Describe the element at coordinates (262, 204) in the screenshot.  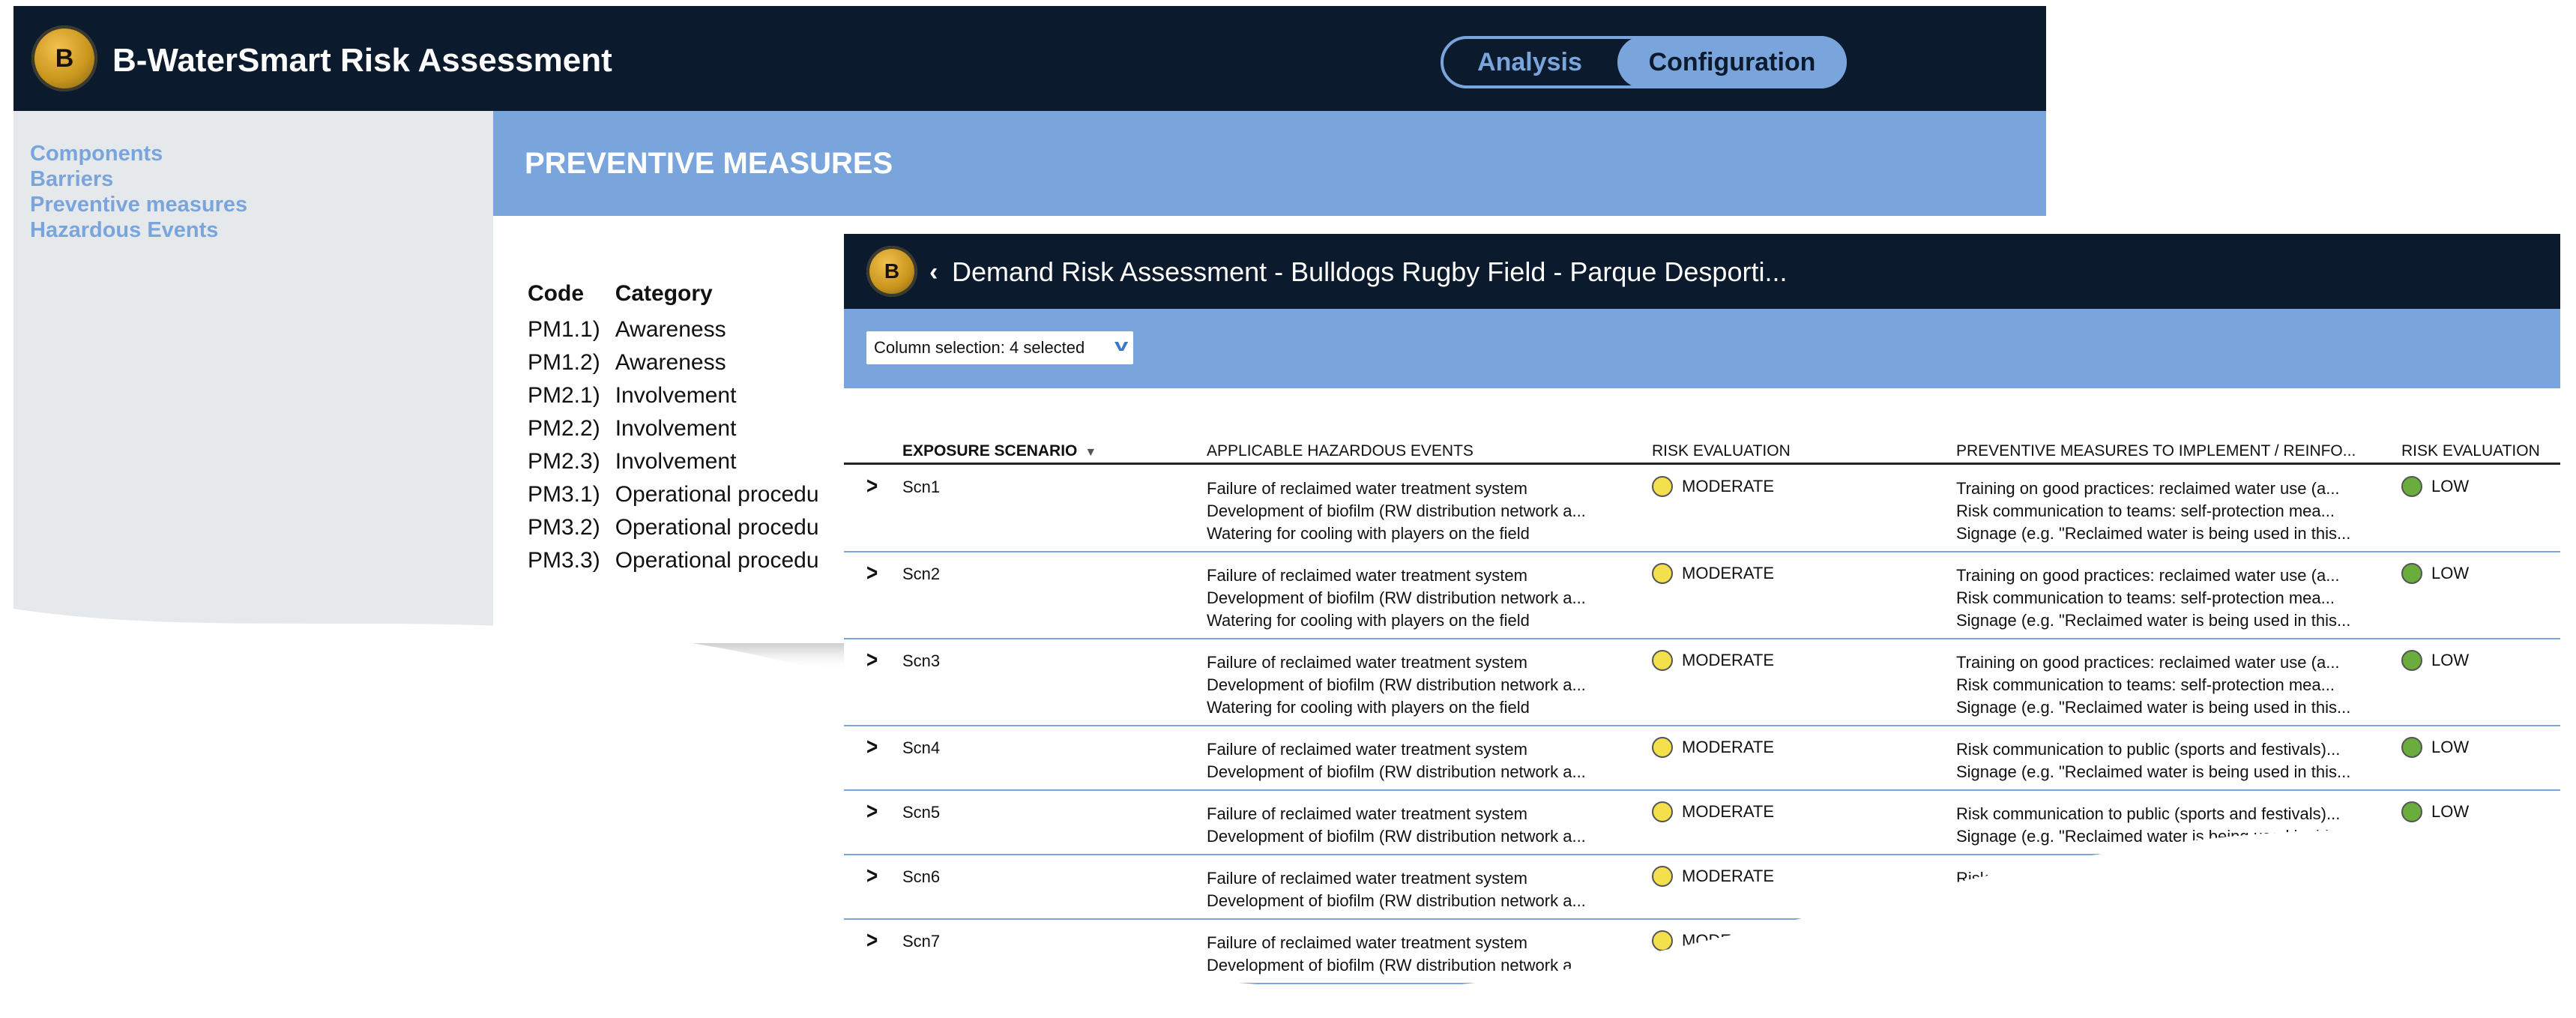
I see `sidebar-item: Preventive measures` at that location.